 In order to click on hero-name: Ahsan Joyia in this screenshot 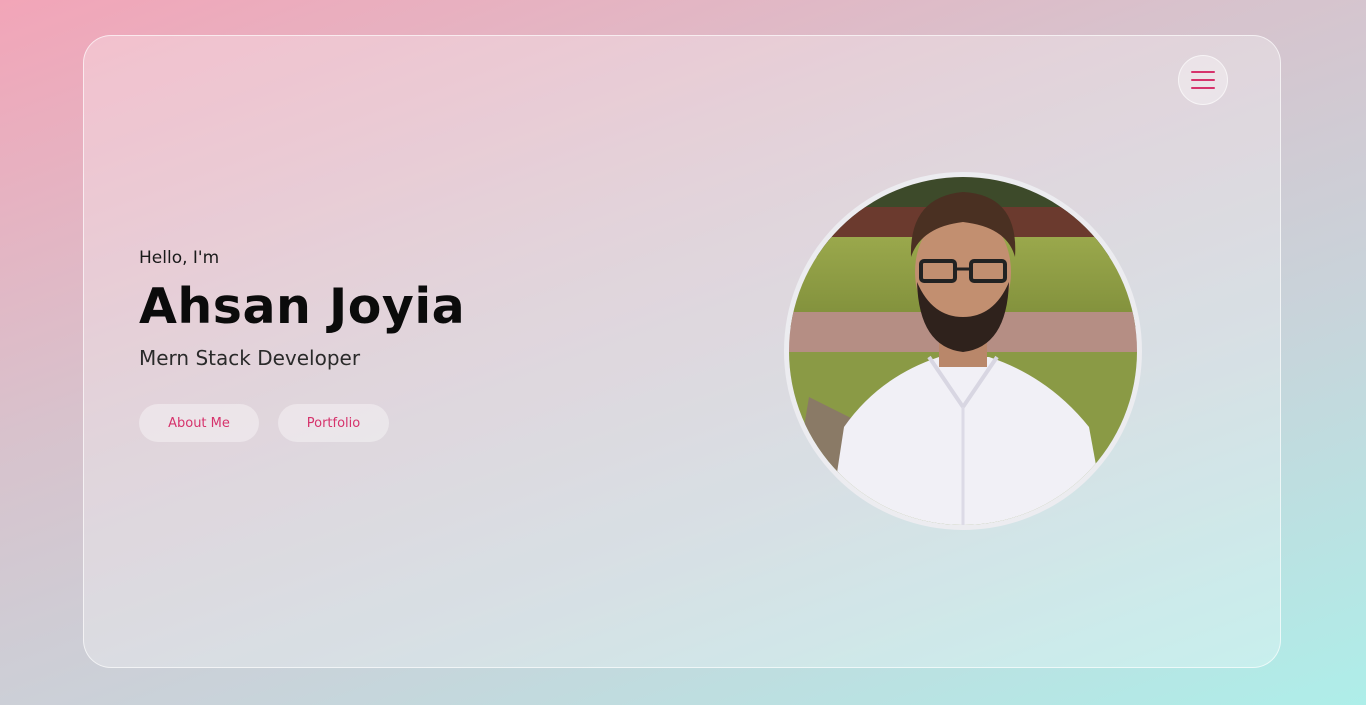, I will do `click(302, 306)`.